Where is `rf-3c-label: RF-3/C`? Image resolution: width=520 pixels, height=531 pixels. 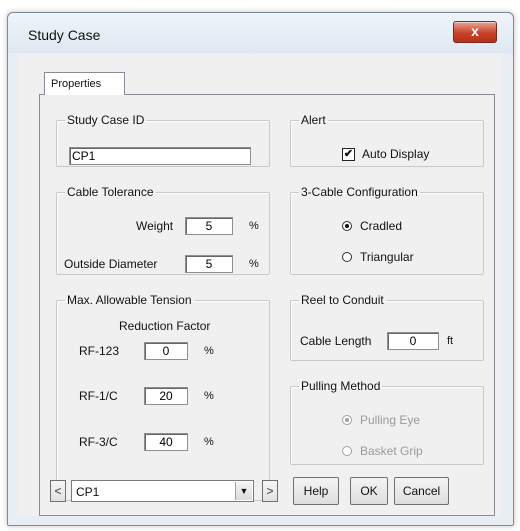 rf-3c-label: RF-3/C is located at coordinates (98, 442).